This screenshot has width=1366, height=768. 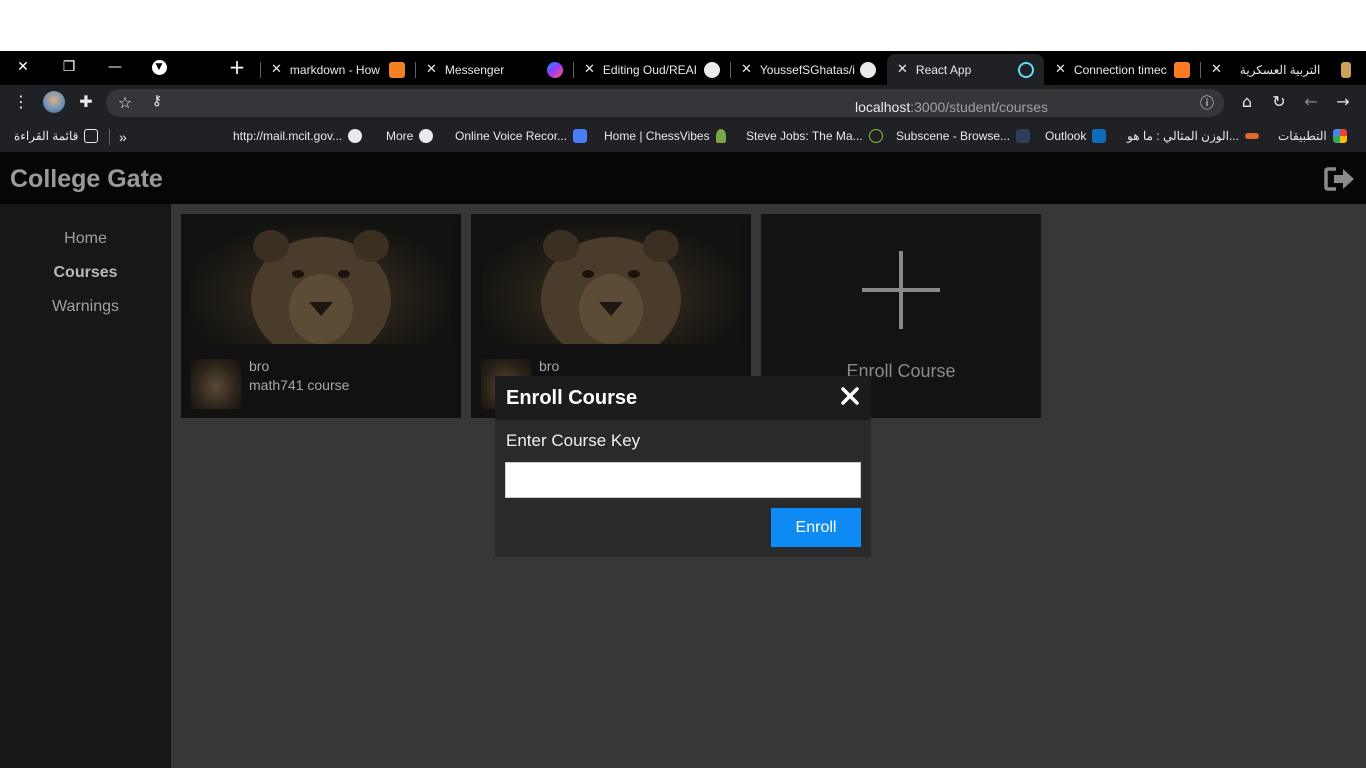 What do you see at coordinates (216, 384) in the screenshot?
I see `instructor-avatar` at bounding box center [216, 384].